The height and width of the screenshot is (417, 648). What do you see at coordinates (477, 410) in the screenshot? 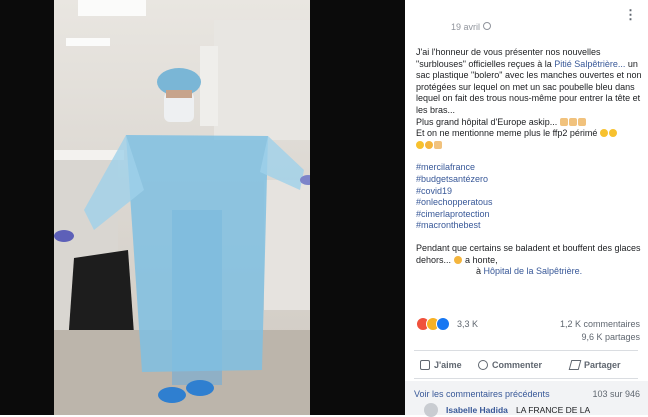
I see `comment-author-link: Isabelle Hadida` at bounding box center [477, 410].